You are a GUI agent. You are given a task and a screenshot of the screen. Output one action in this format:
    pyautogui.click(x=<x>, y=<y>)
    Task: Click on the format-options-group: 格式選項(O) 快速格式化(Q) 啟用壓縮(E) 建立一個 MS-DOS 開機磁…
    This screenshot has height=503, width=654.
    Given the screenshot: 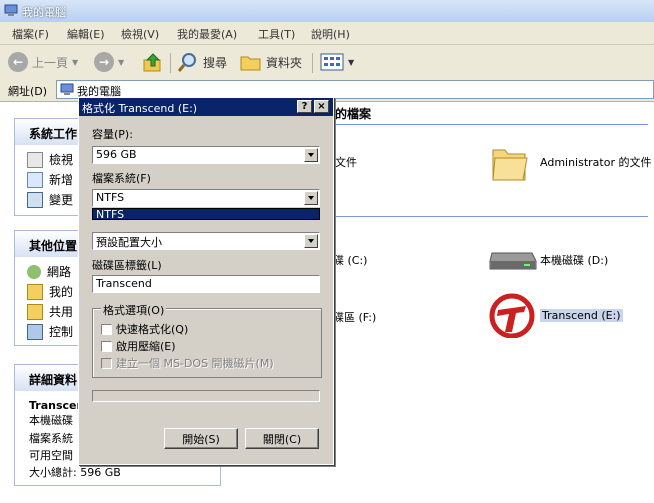 What is the action you would take?
    pyautogui.click(x=207, y=340)
    